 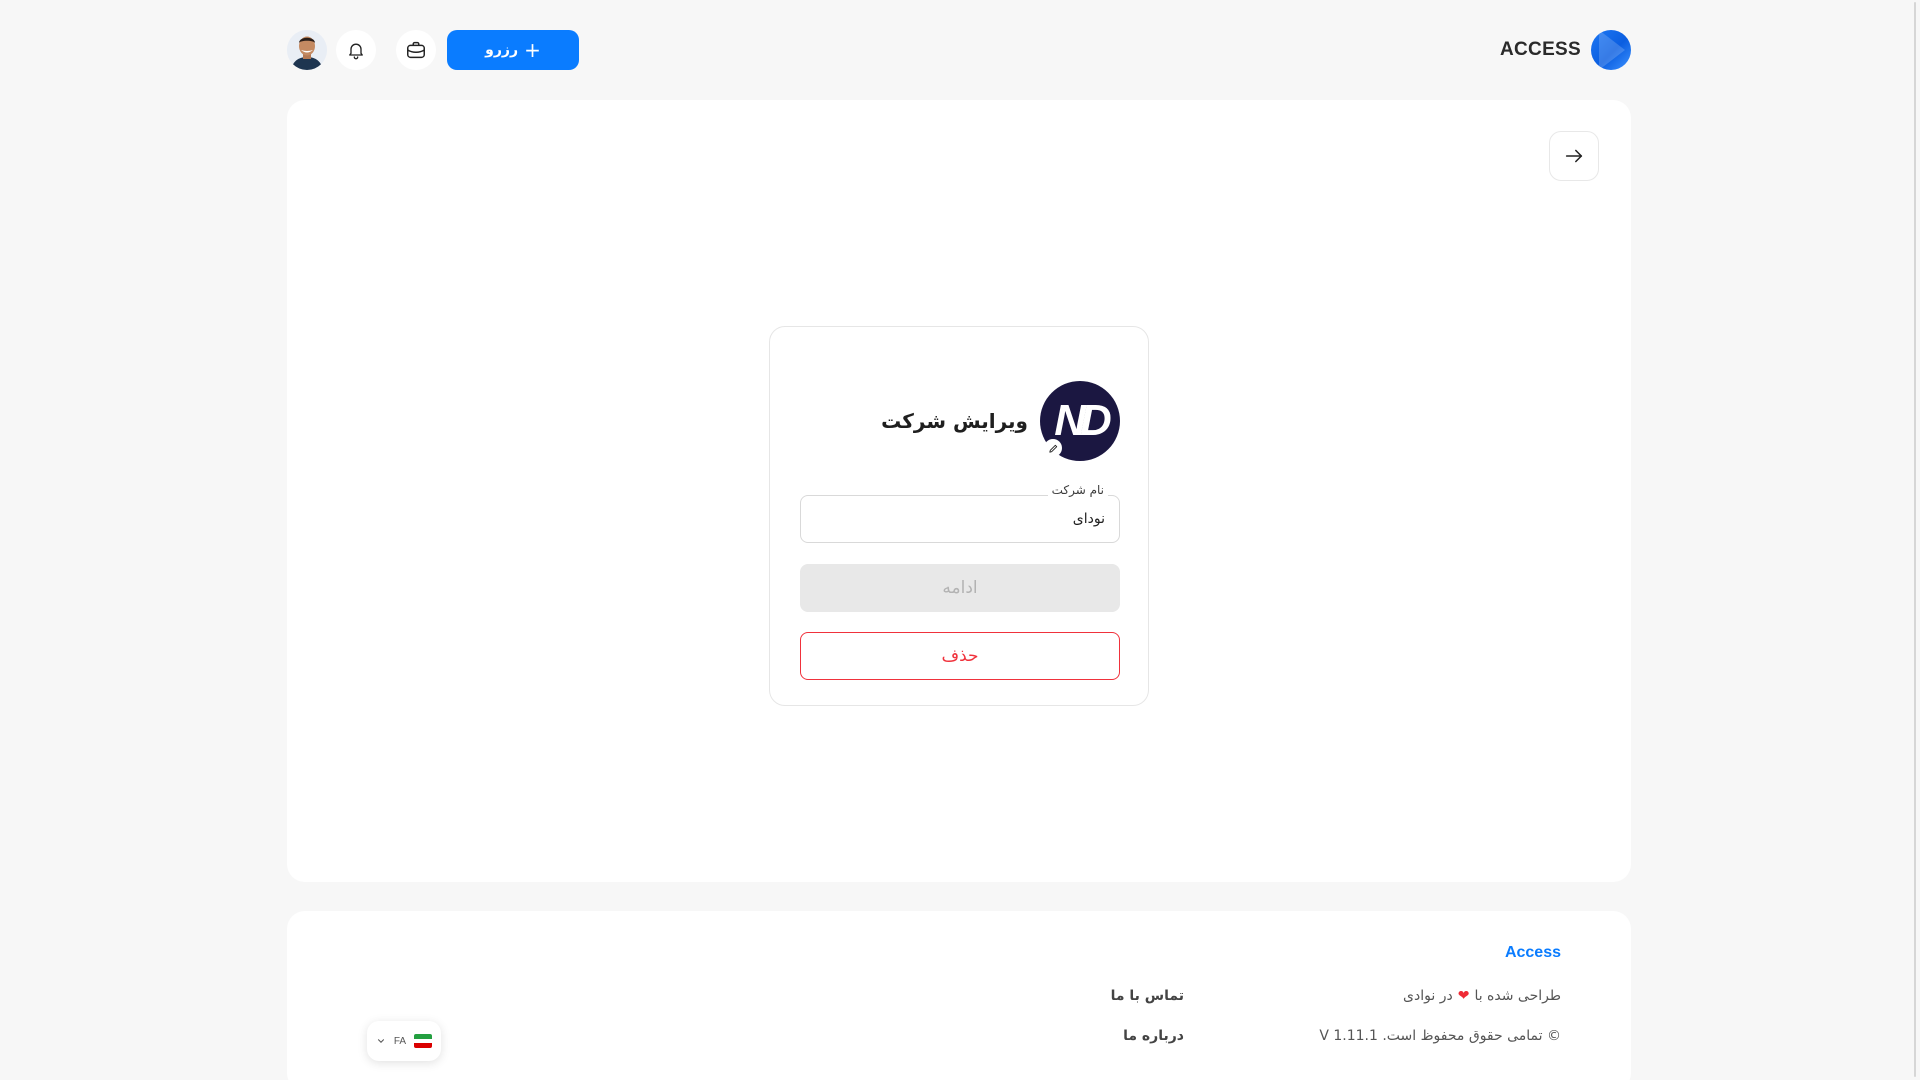 I want to click on chevron-down-icon, so click(x=380, y=1041).